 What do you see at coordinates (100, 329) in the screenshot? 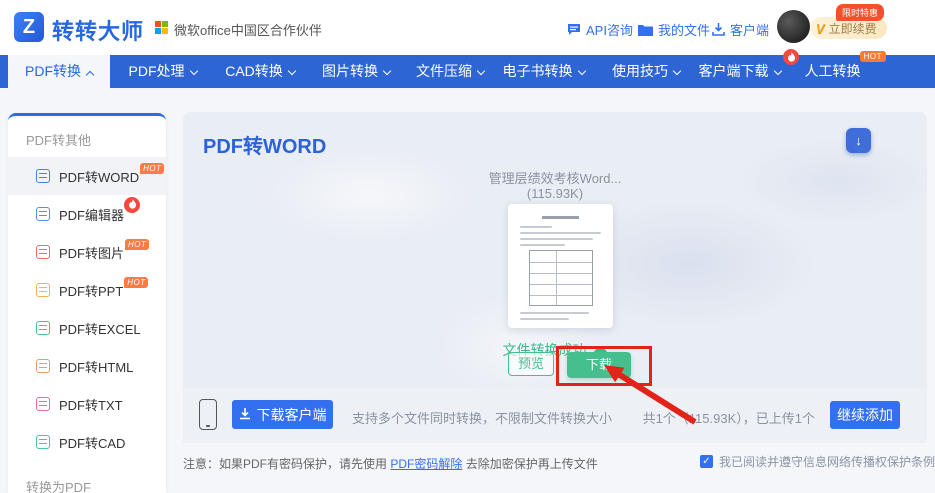
I see `sidebar-item-label: PDF转EXCEL` at bounding box center [100, 329].